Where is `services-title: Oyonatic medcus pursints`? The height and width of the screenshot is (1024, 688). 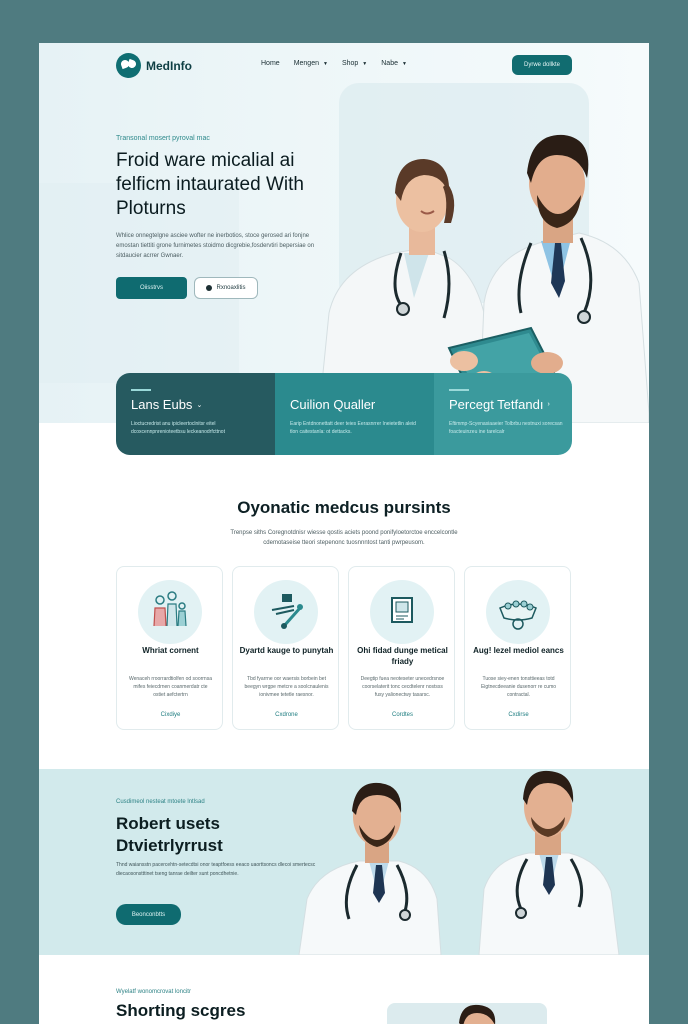 services-title: Oyonatic medcus pursints is located at coordinates (344, 507).